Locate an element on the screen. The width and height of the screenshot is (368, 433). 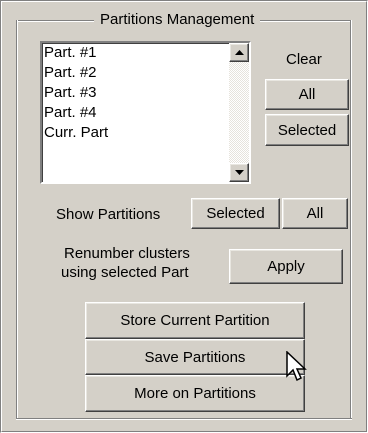
scroll-down-button is located at coordinates (239, 172).